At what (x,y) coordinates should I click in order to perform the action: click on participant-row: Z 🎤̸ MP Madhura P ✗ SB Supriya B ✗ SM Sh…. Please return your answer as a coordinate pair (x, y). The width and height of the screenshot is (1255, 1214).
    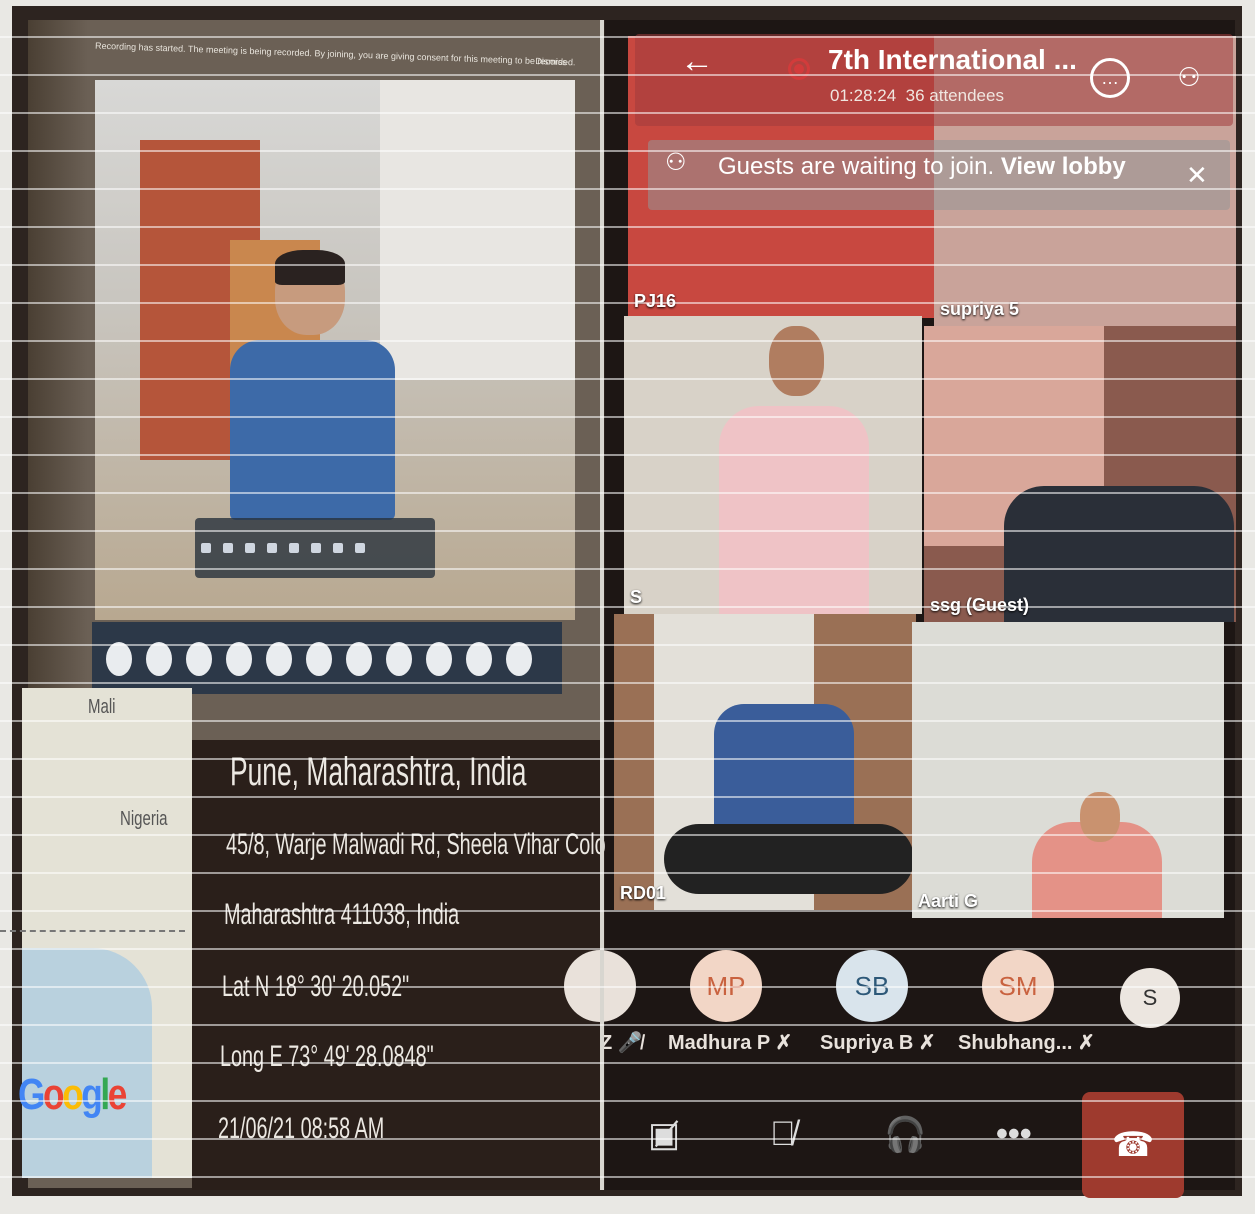
    Looking at the image, I should click on (892, 1010).